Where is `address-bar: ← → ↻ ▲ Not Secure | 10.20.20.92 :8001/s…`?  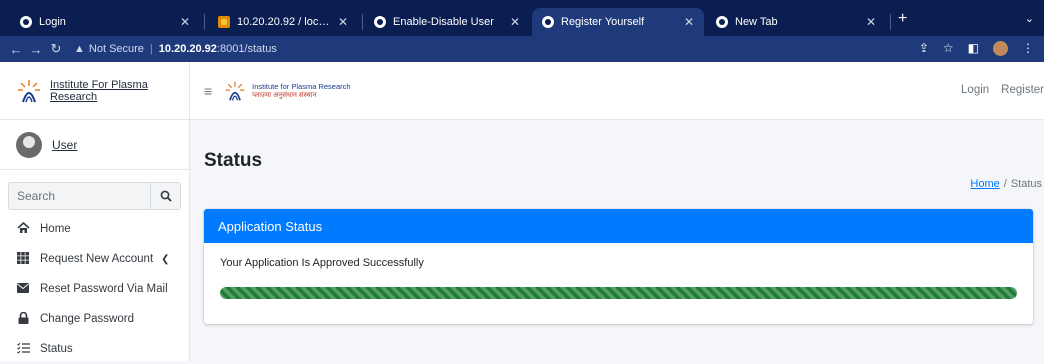 address-bar: ← → ↻ ▲ Not Secure | 10.20.20.92 :8001/s… is located at coordinates (522, 49).